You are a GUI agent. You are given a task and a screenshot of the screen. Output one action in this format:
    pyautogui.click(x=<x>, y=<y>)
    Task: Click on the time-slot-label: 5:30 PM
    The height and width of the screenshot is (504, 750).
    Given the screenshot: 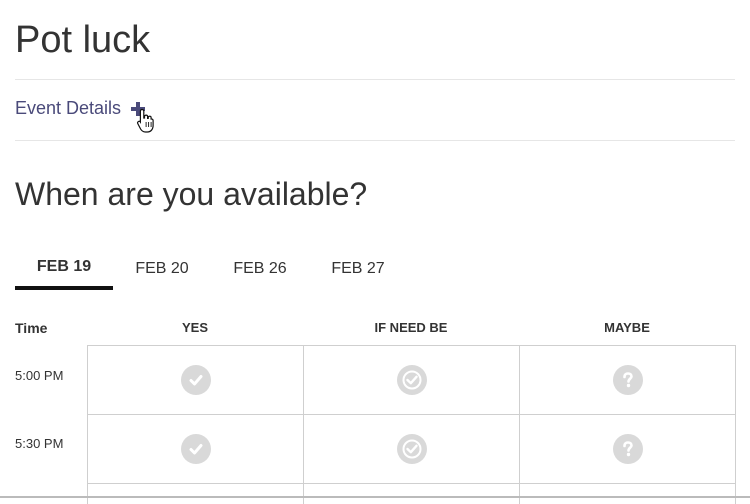 What is the action you would take?
    pyautogui.click(x=39, y=443)
    